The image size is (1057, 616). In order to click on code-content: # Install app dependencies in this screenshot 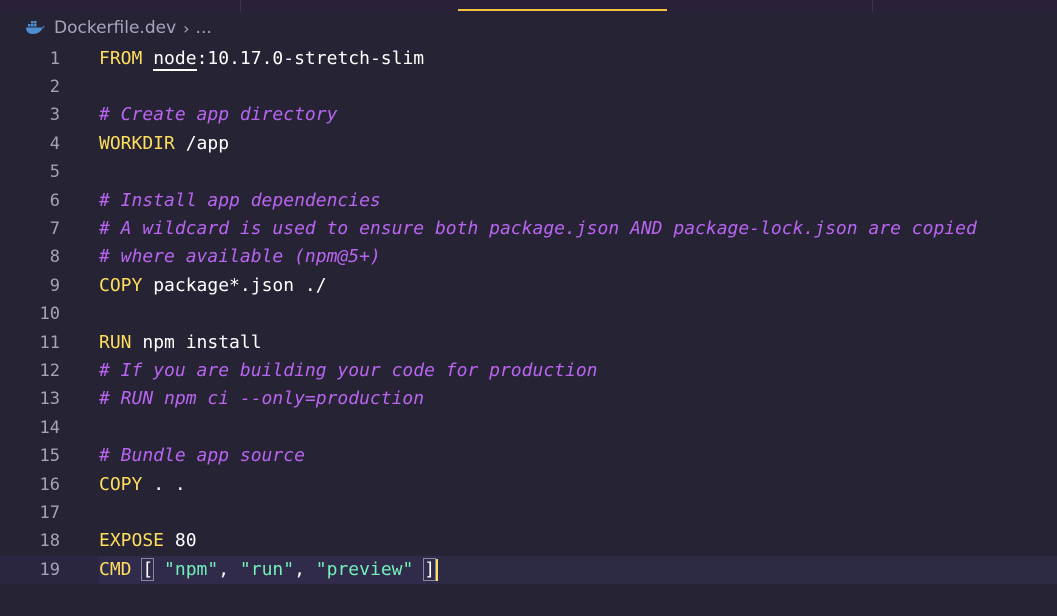, I will do `click(578, 201)`.